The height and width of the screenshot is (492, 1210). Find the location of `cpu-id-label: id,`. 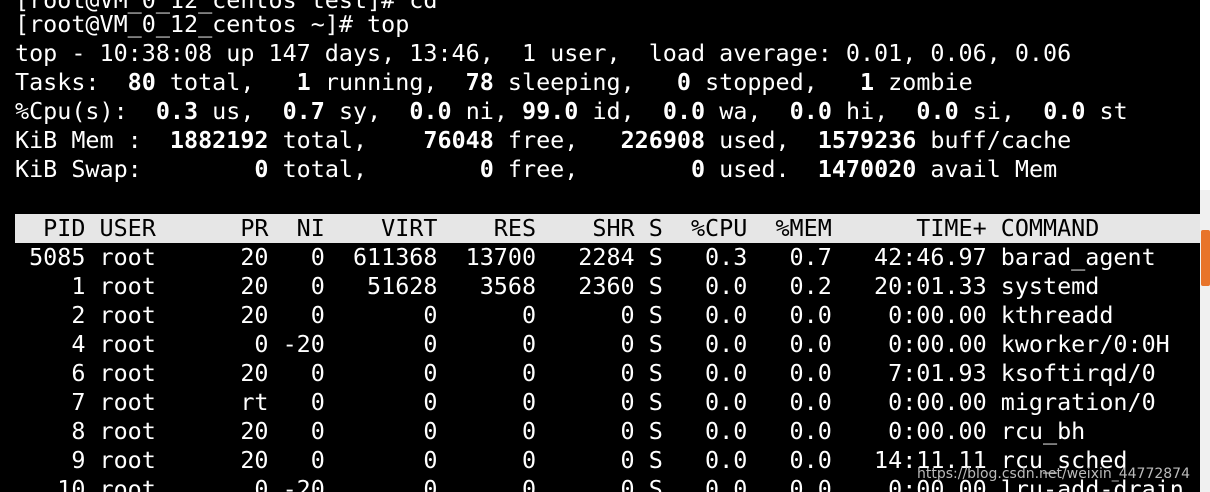

cpu-id-label: id, is located at coordinates (613, 111).